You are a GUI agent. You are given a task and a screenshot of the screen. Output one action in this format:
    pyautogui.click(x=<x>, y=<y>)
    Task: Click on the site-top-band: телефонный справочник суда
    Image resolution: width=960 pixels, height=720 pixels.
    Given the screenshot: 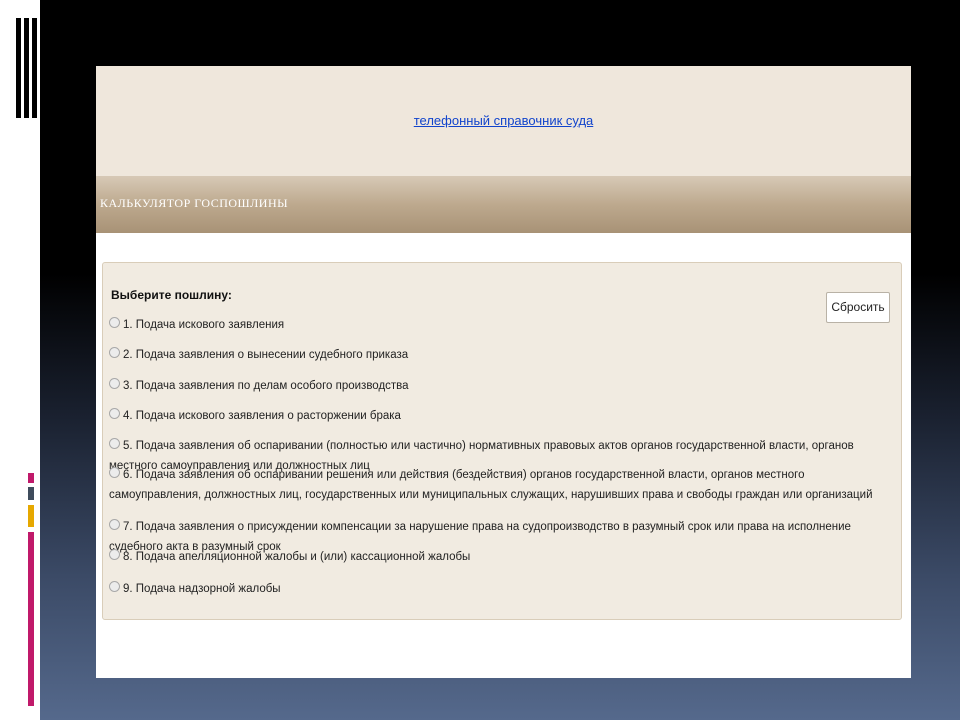 What is the action you would take?
    pyautogui.click(x=503, y=121)
    